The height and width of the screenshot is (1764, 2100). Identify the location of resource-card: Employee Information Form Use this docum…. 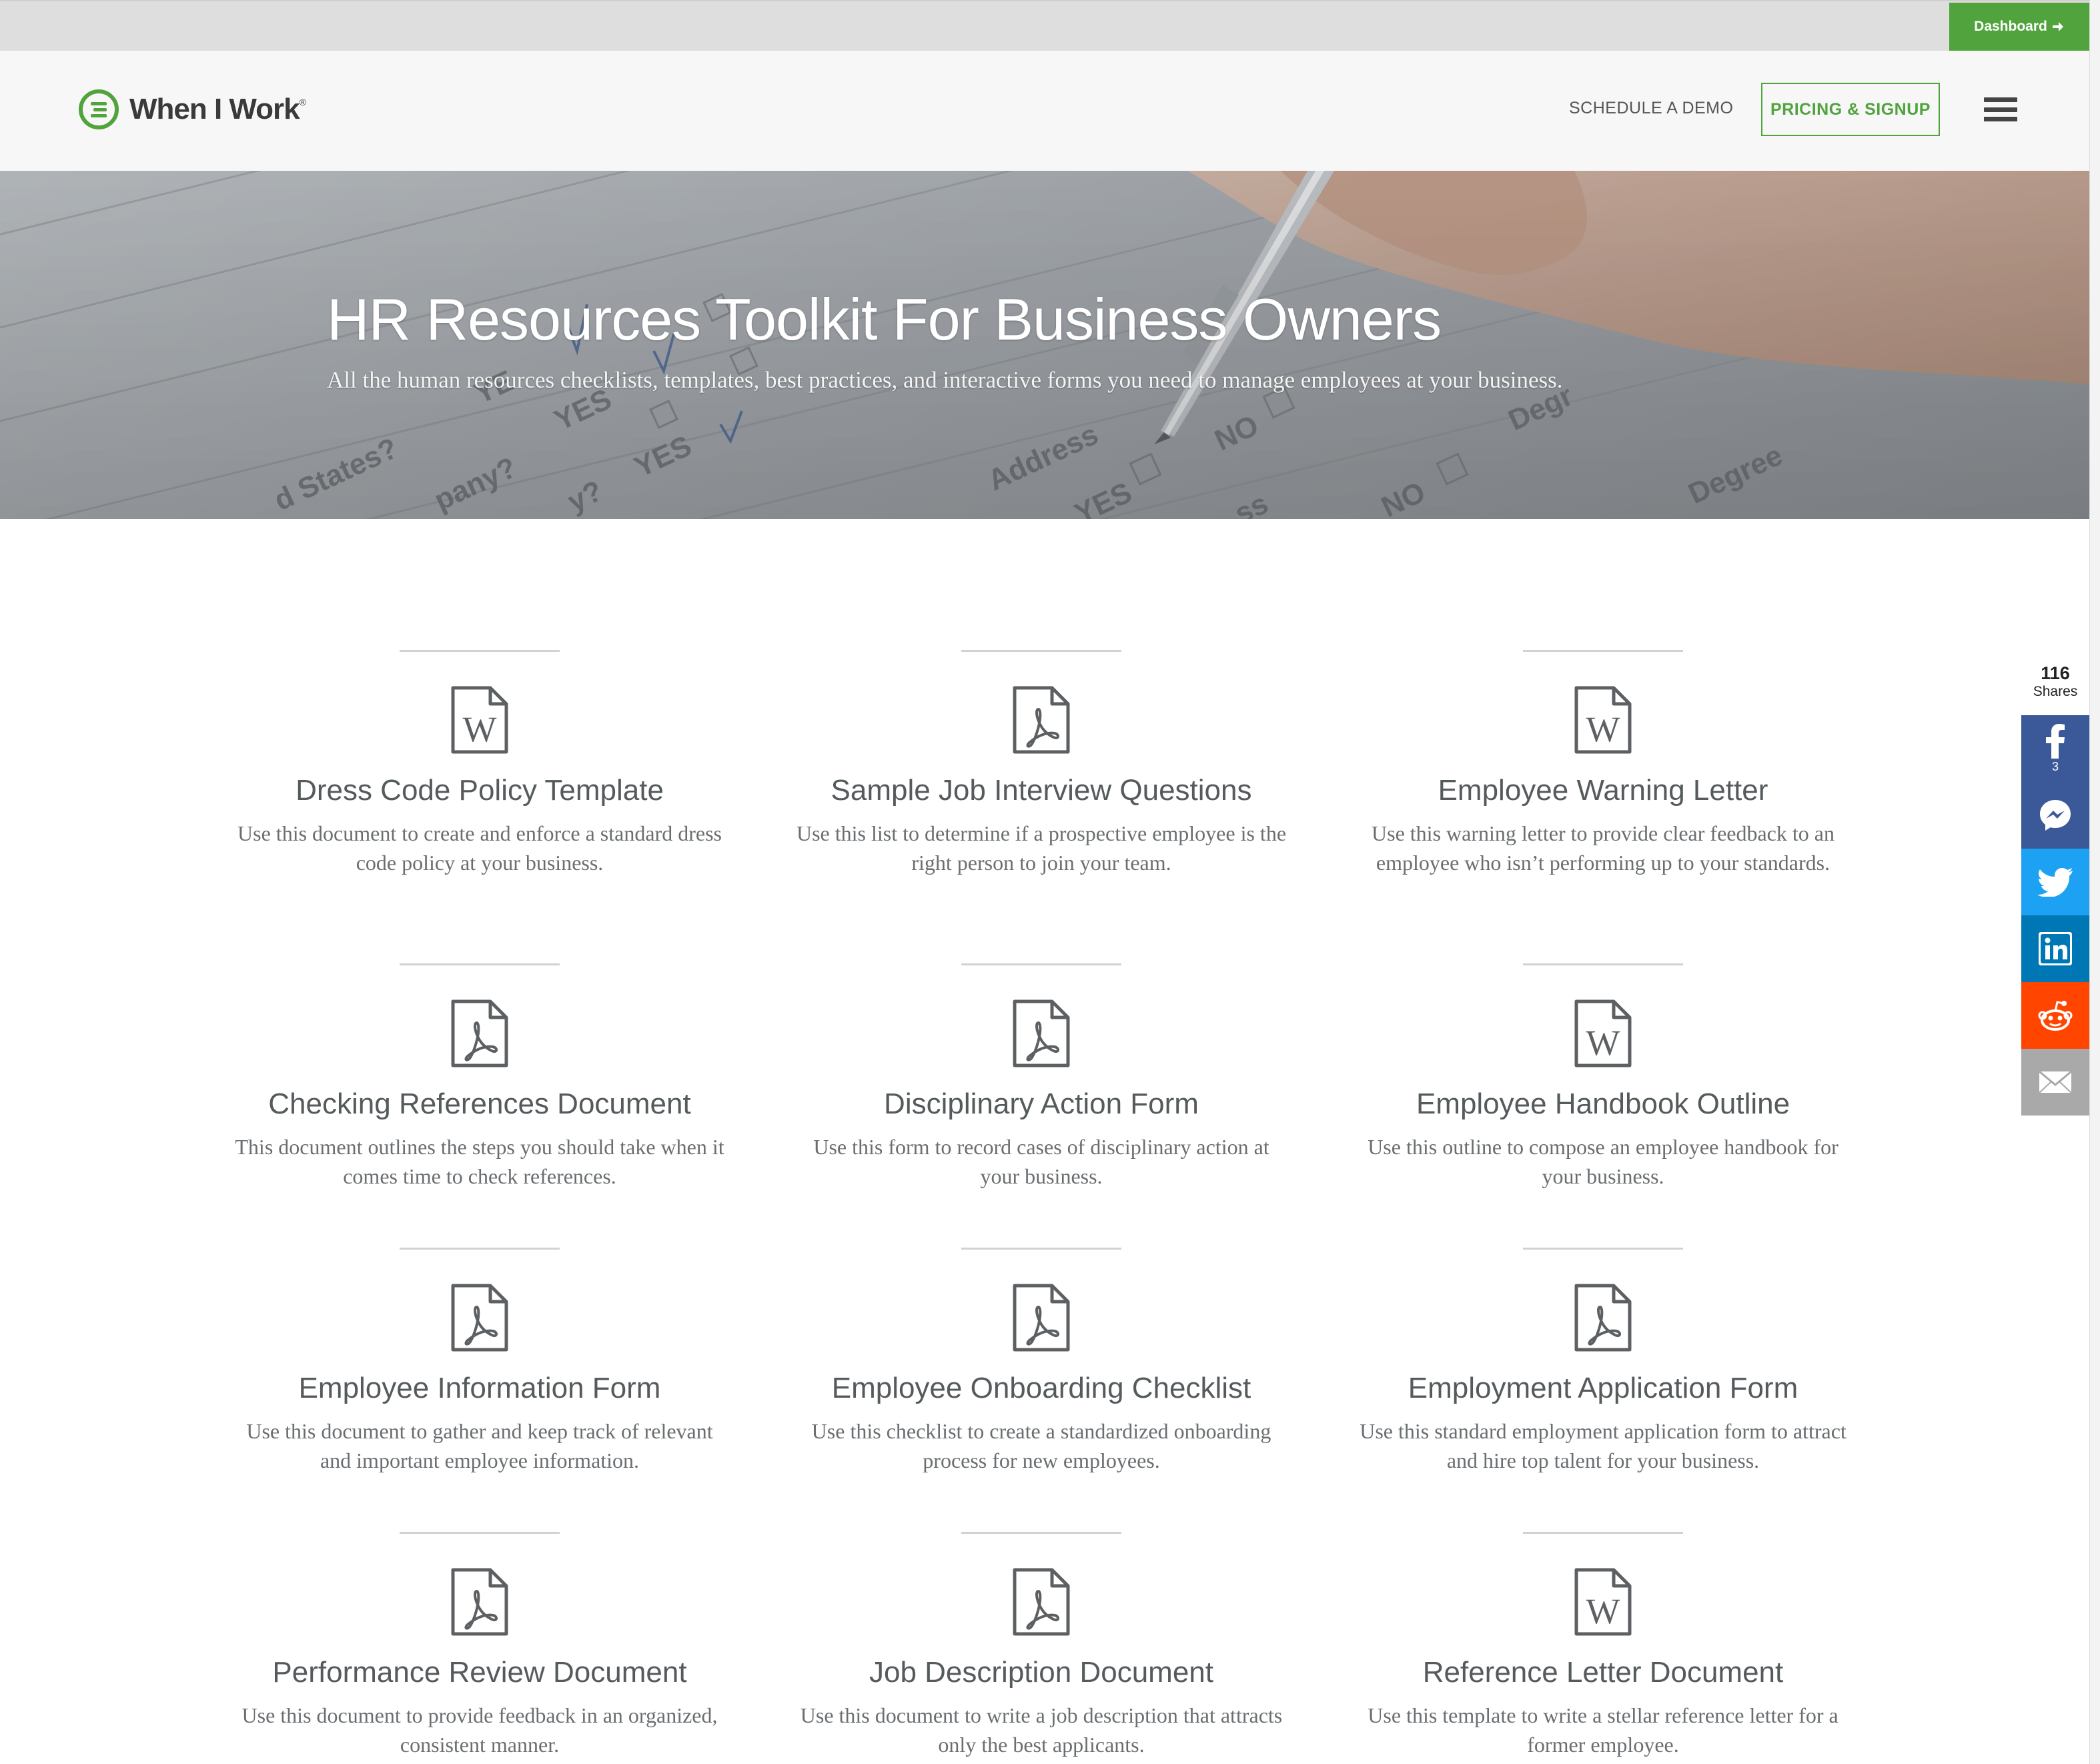
(479, 1361).